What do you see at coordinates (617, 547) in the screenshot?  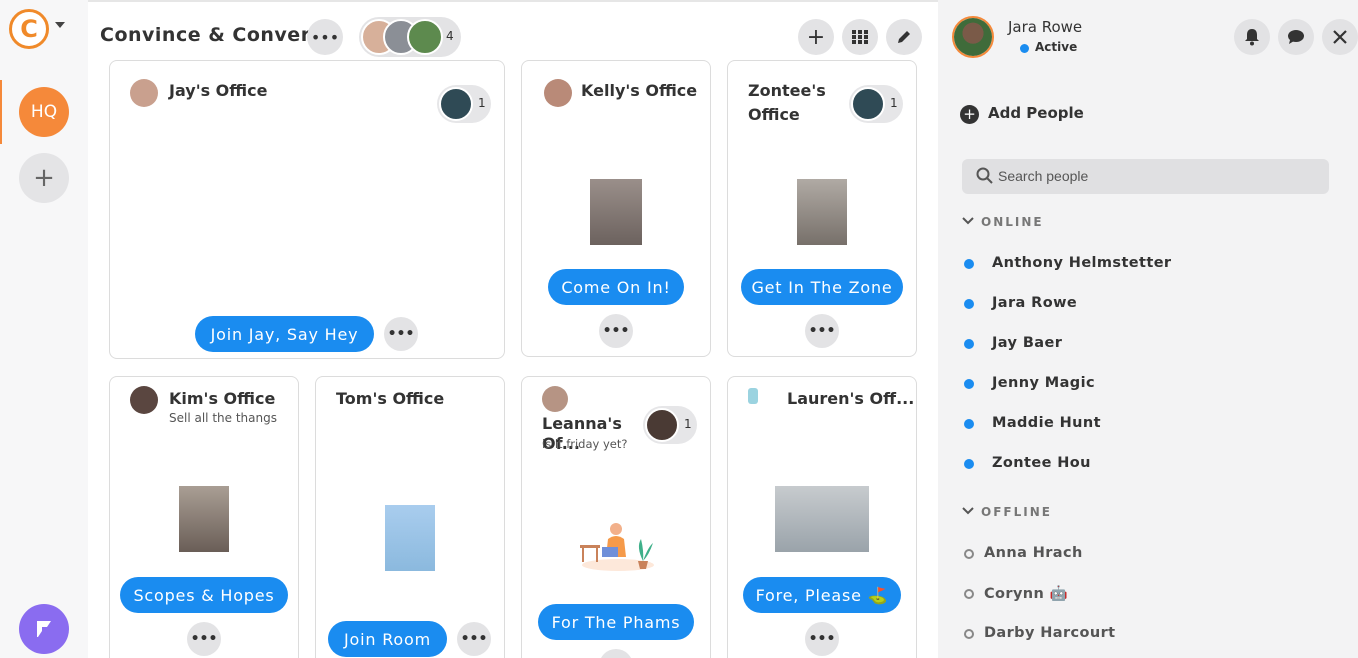 I see `workspace-illustration-icon` at bounding box center [617, 547].